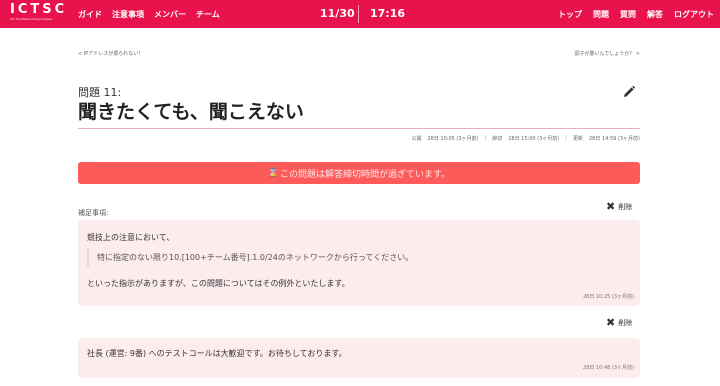  Describe the element at coordinates (570, 14) in the screenshot. I see `nav-top-link: トップ` at that location.